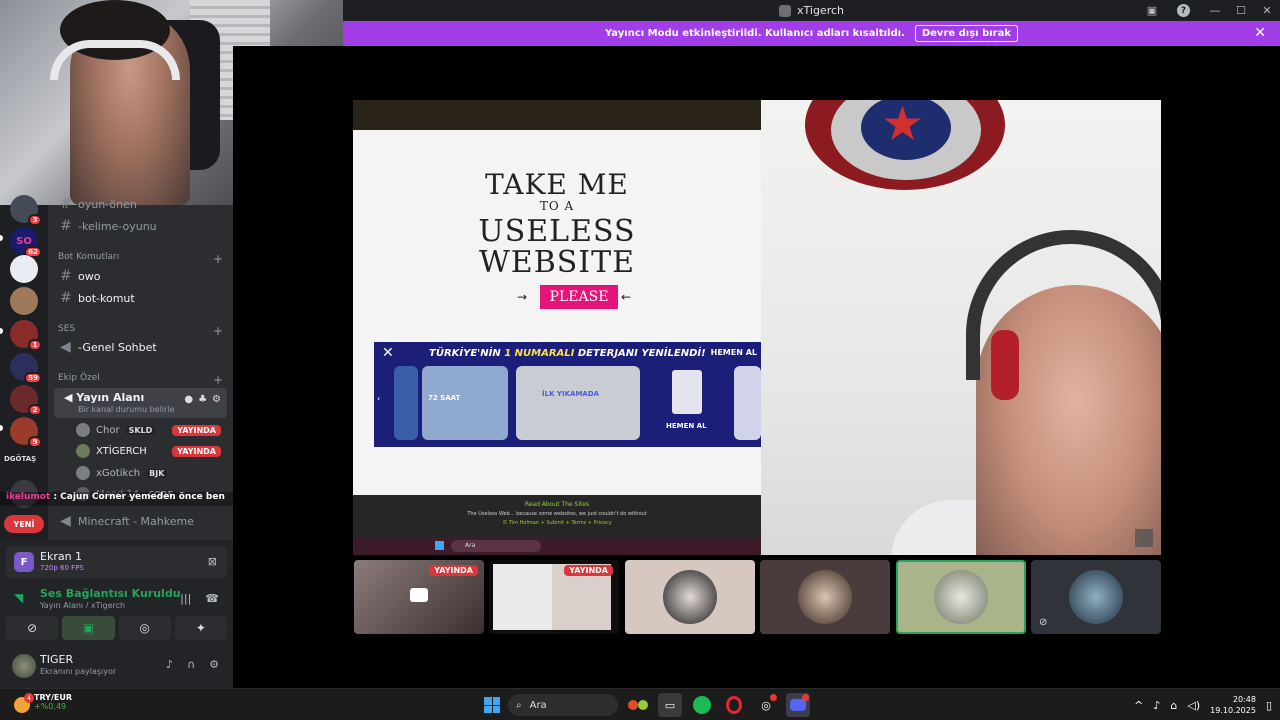  I want to click on category-header: Ekip Özel +, so click(140, 380).